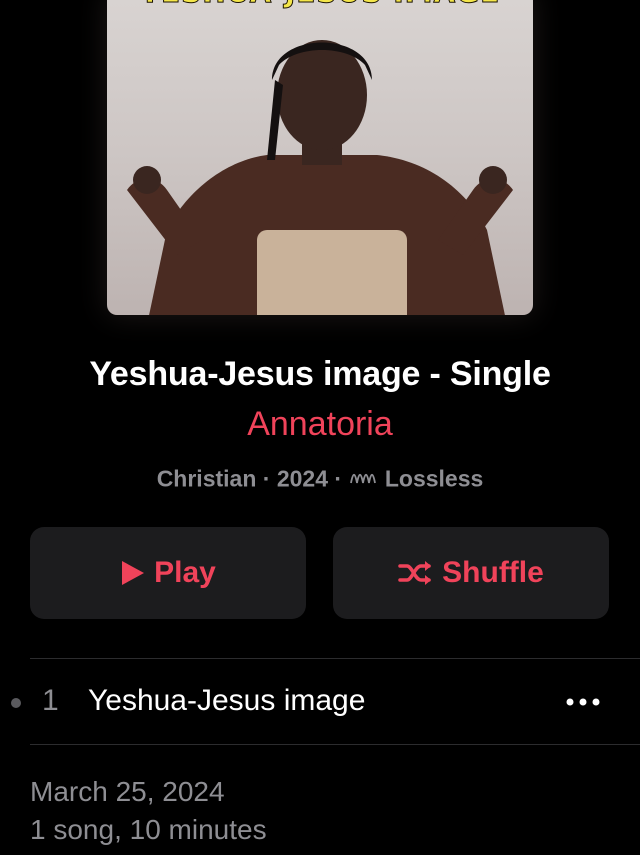 The width and height of the screenshot is (640, 855). I want to click on quality-label: Lossless, so click(434, 478).